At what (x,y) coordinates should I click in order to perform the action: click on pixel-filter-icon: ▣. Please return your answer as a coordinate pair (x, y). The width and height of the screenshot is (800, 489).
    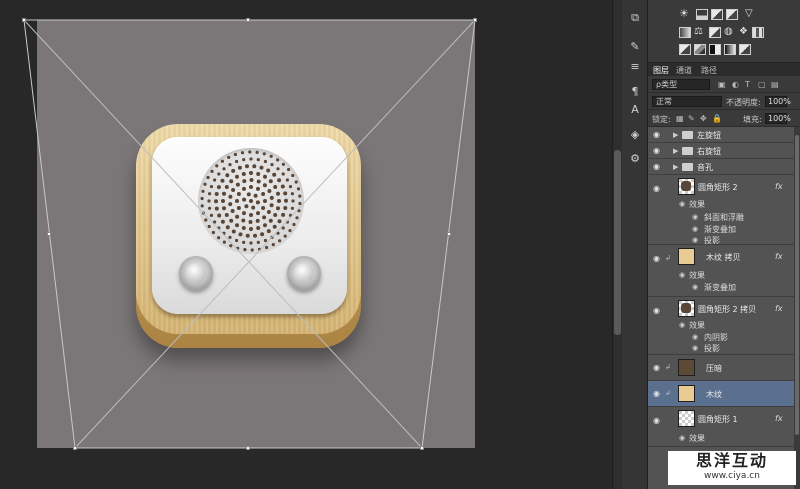
    Looking at the image, I should click on (722, 84).